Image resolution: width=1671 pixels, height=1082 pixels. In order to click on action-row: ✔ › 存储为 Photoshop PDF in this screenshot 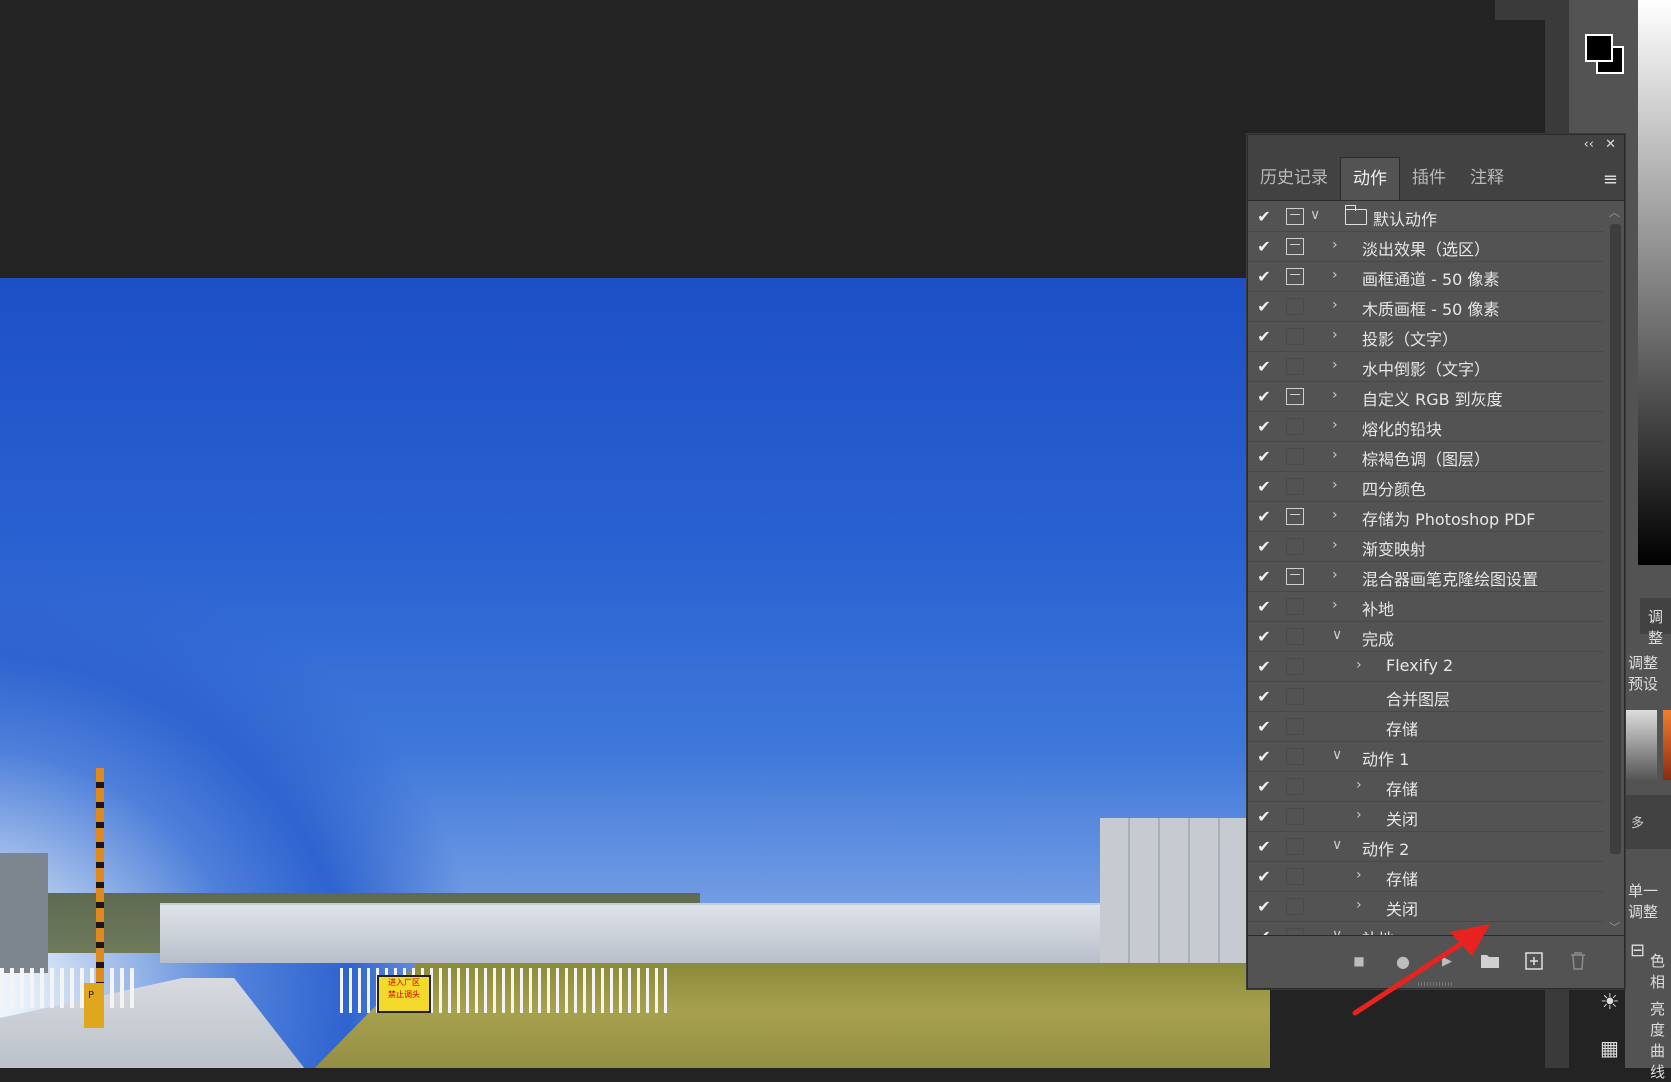, I will do `click(1425, 517)`.